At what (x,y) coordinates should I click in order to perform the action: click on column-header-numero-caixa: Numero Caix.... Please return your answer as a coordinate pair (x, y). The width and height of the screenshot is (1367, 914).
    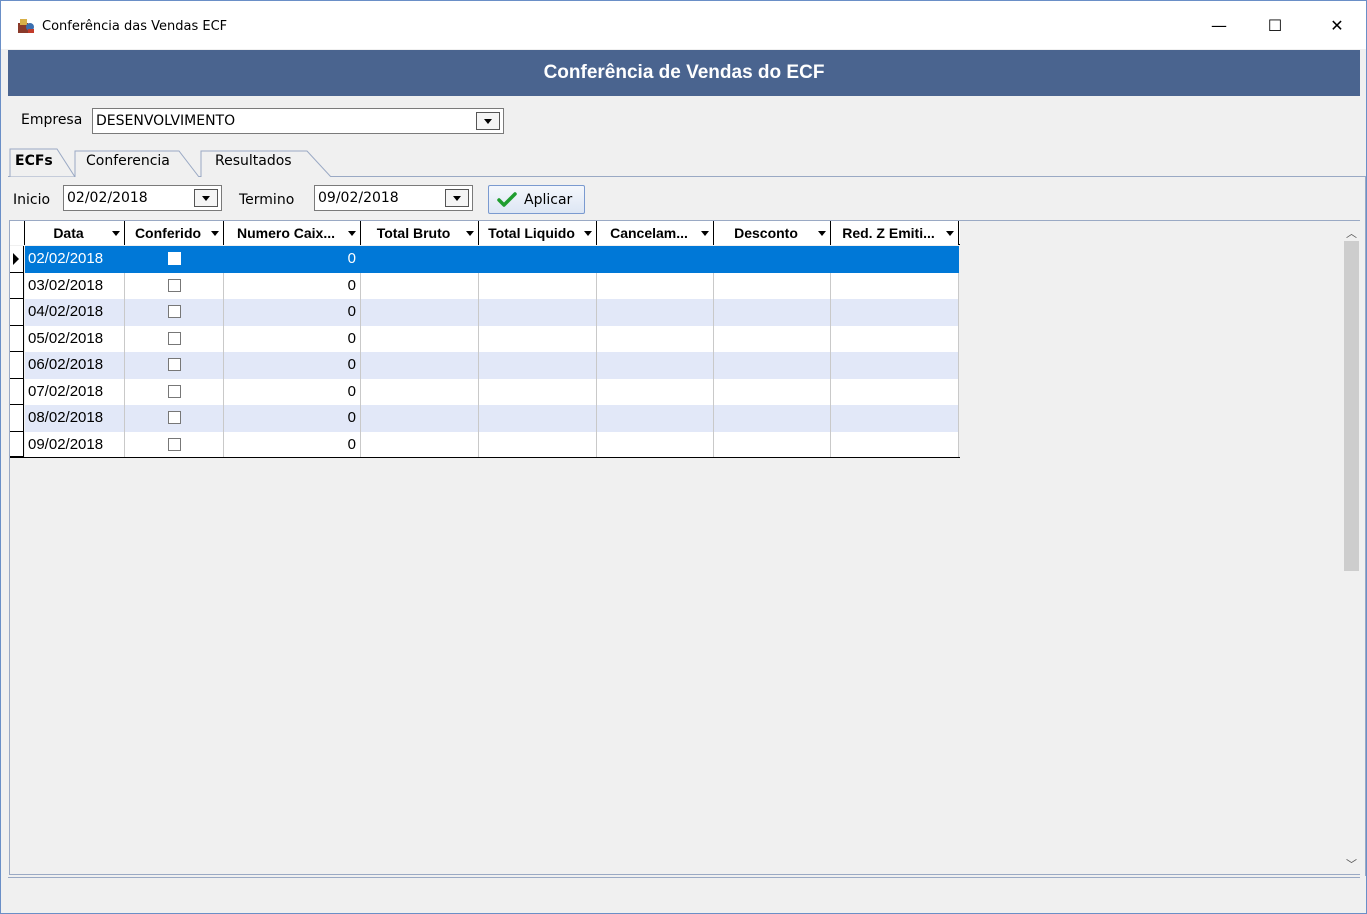
    Looking at the image, I should click on (292, 233).